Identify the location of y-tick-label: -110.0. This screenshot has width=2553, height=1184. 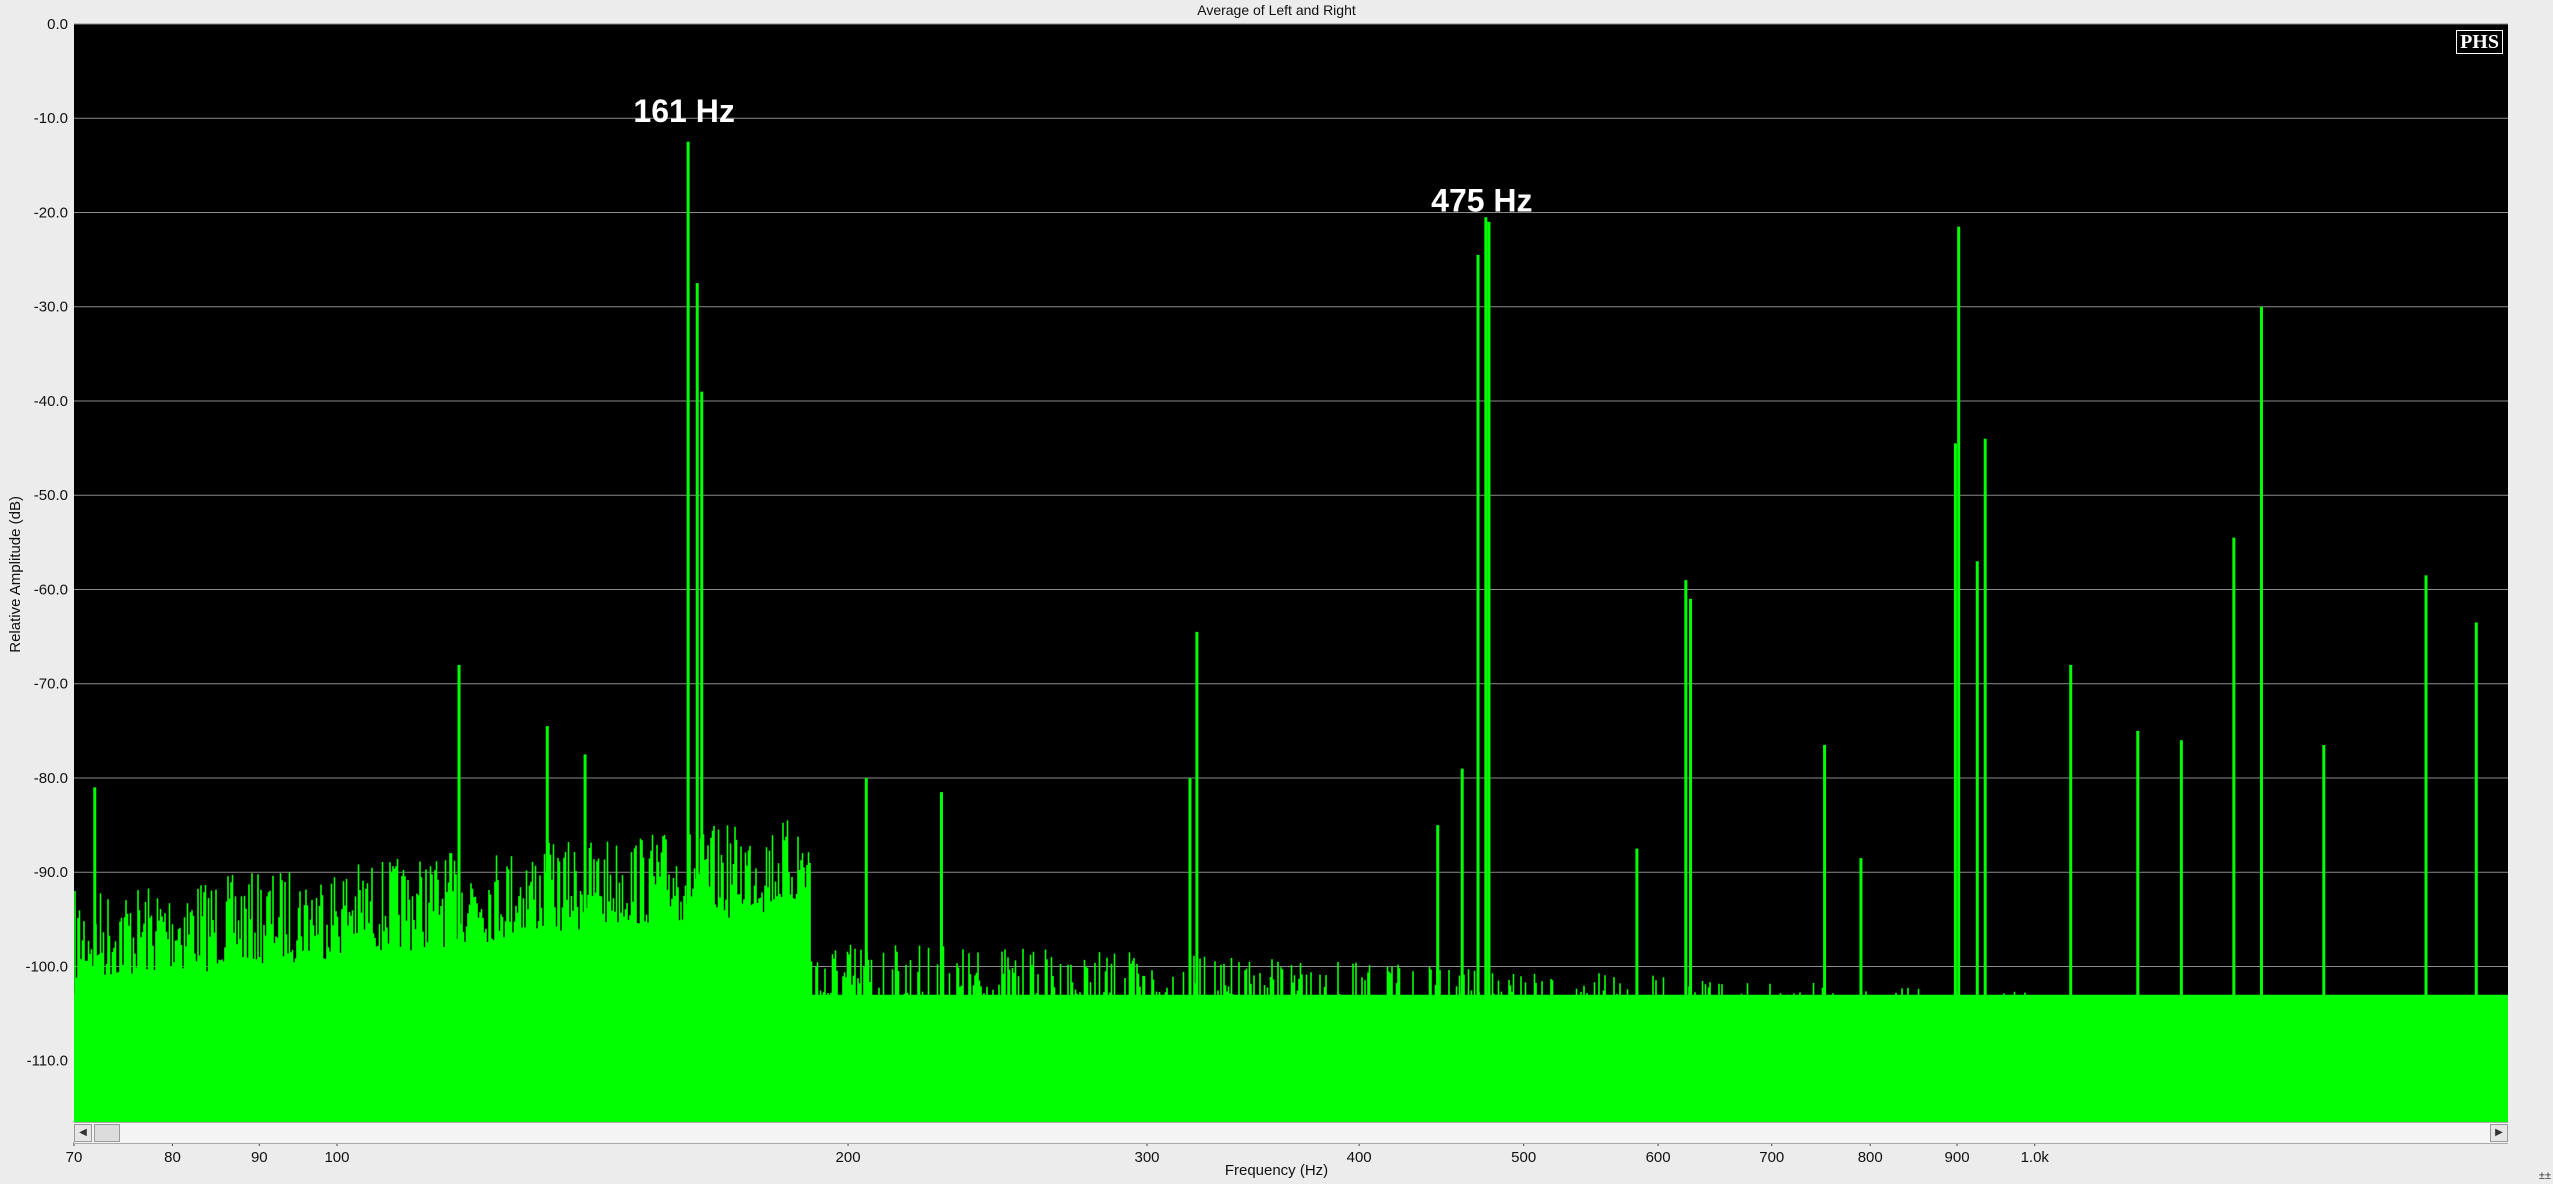
(47, 1061).